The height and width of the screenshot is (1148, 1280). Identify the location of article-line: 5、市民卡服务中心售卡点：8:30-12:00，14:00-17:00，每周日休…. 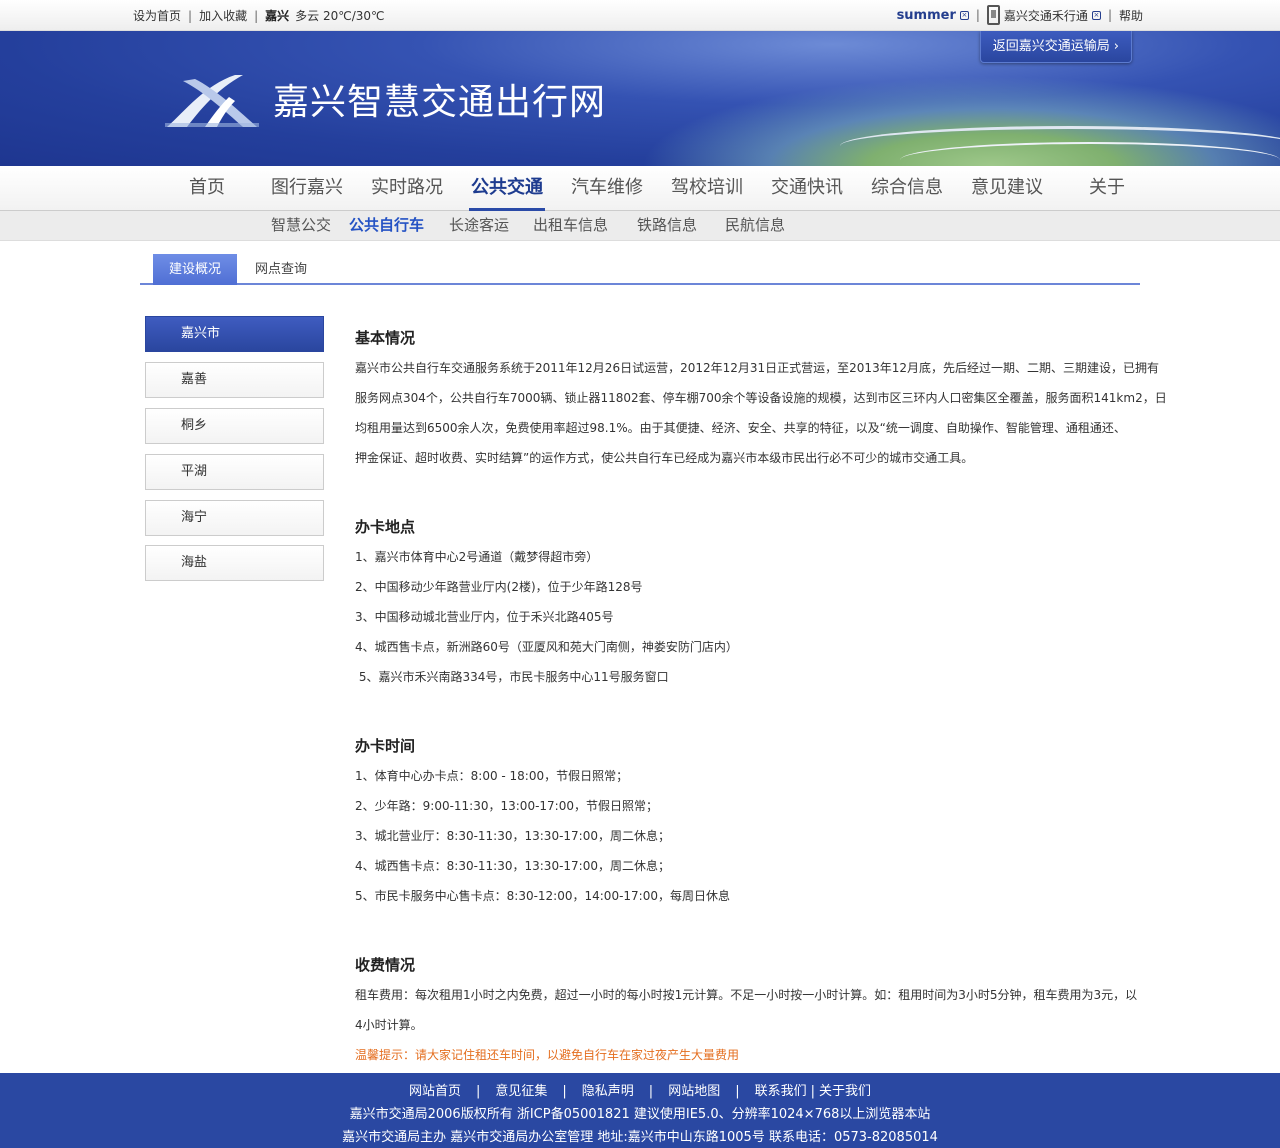
(542, 896).